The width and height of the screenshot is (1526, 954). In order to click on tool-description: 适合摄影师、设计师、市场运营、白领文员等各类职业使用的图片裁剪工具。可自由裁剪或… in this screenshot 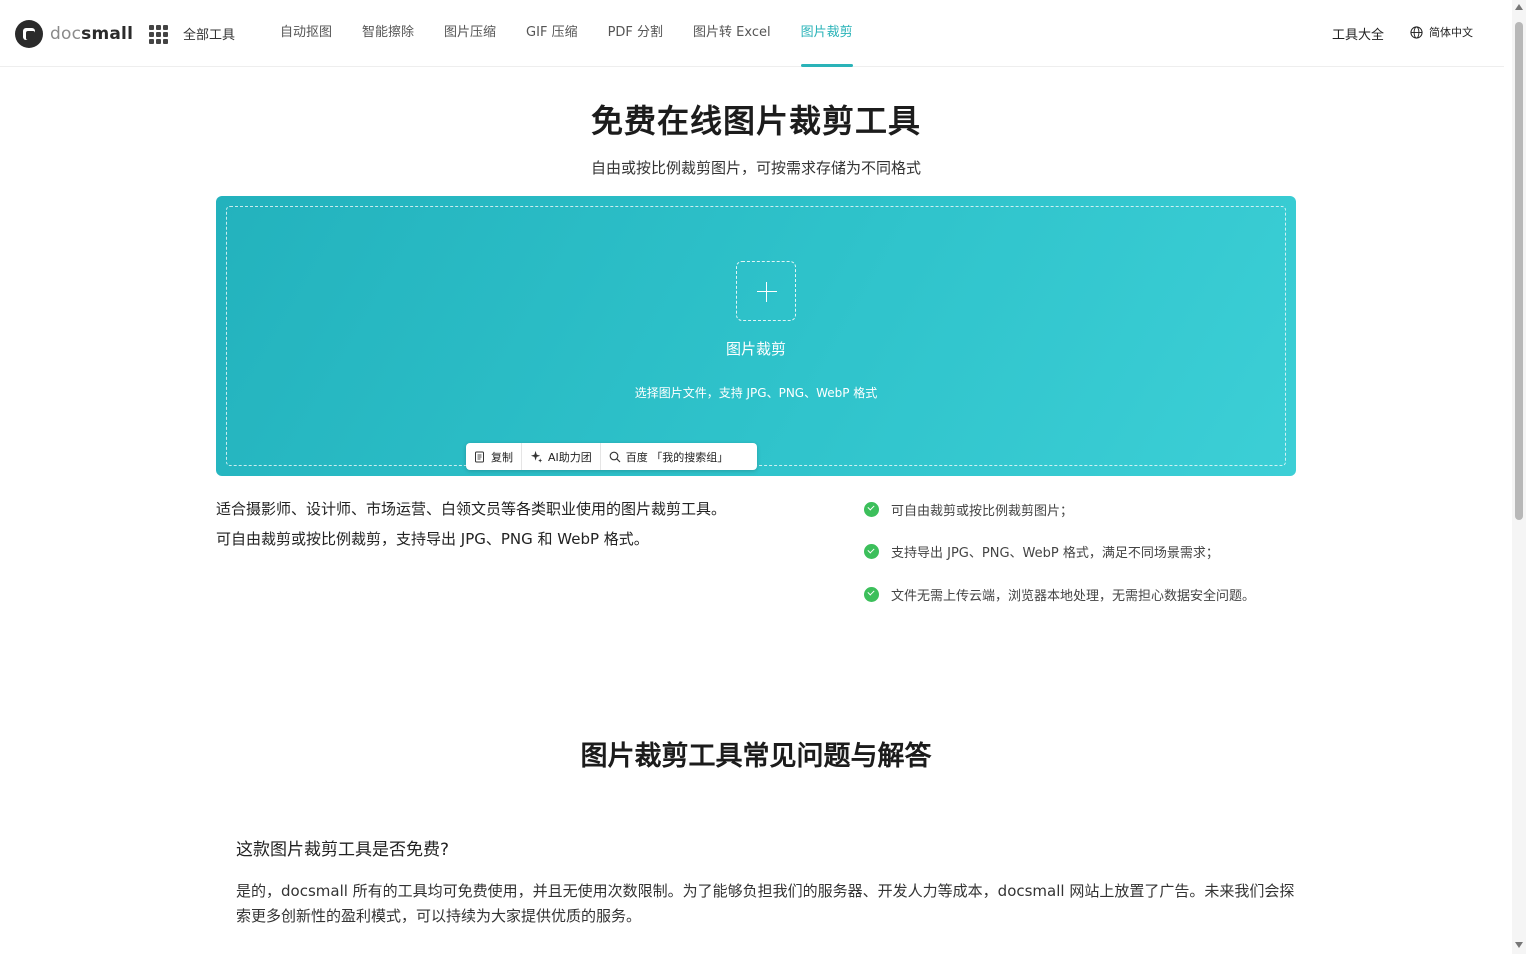, I will do `click(471, 524)`.